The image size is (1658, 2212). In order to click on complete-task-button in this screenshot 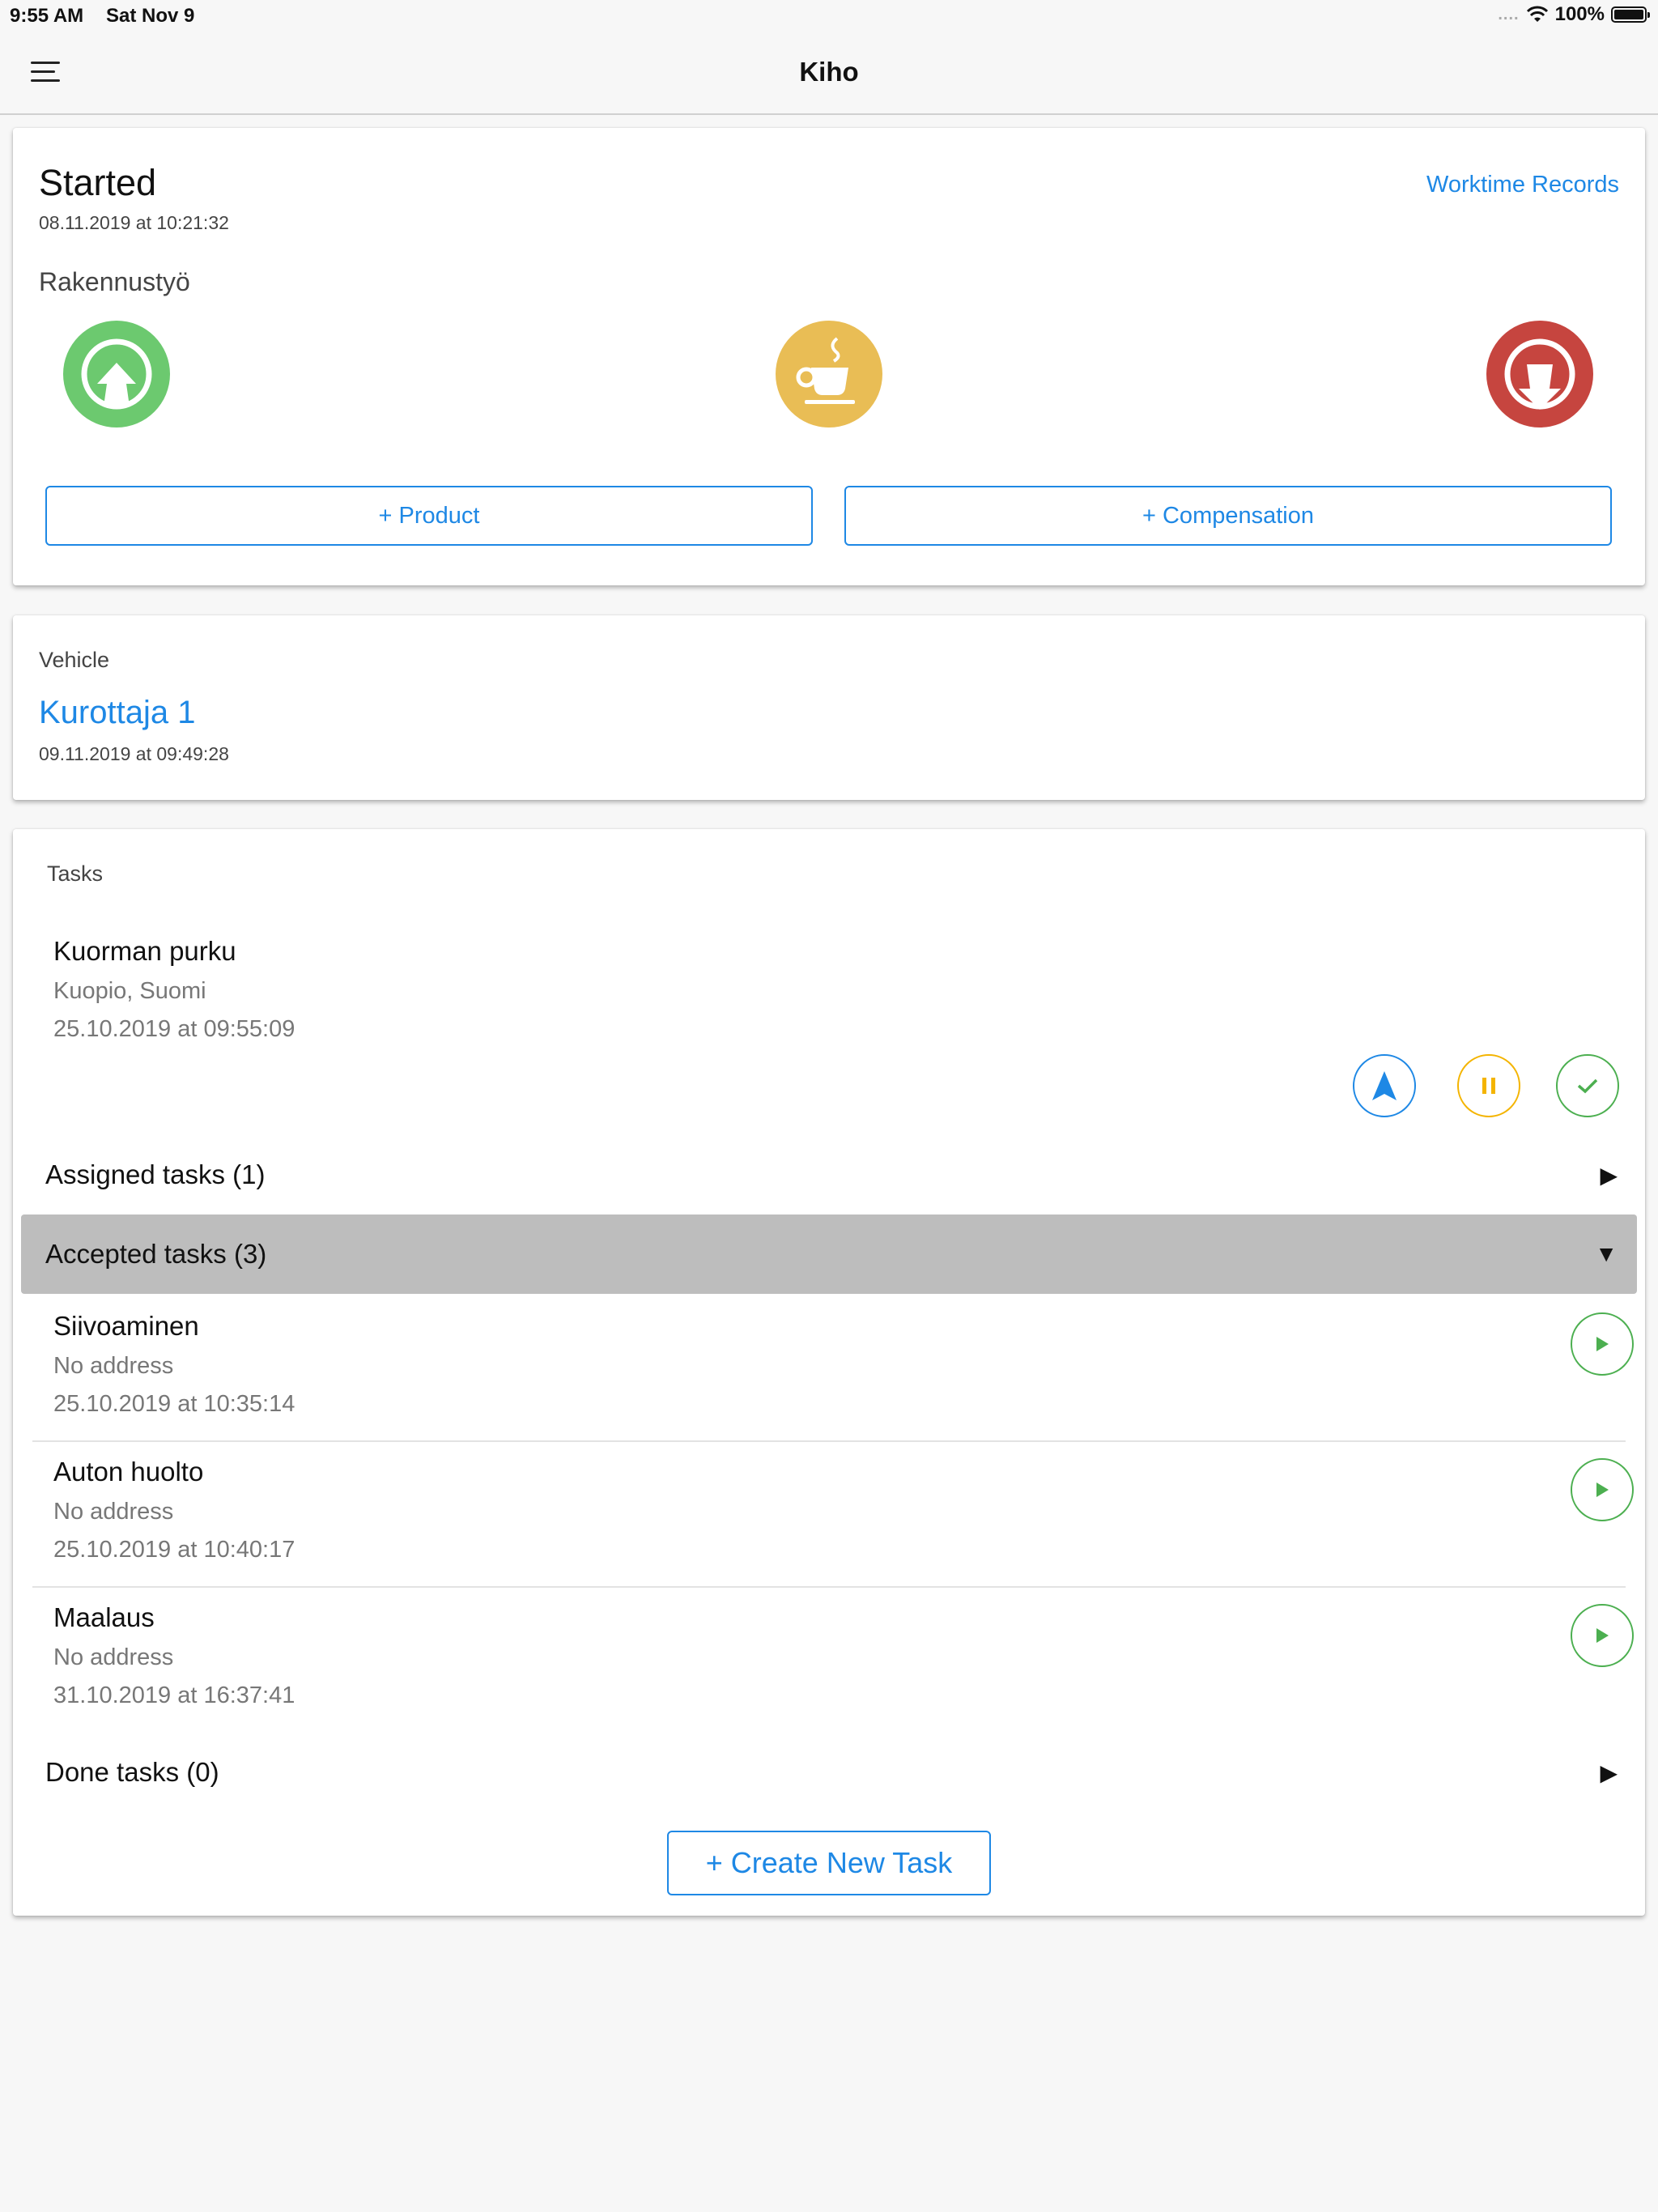, I will do `click(1587, 1086)`.